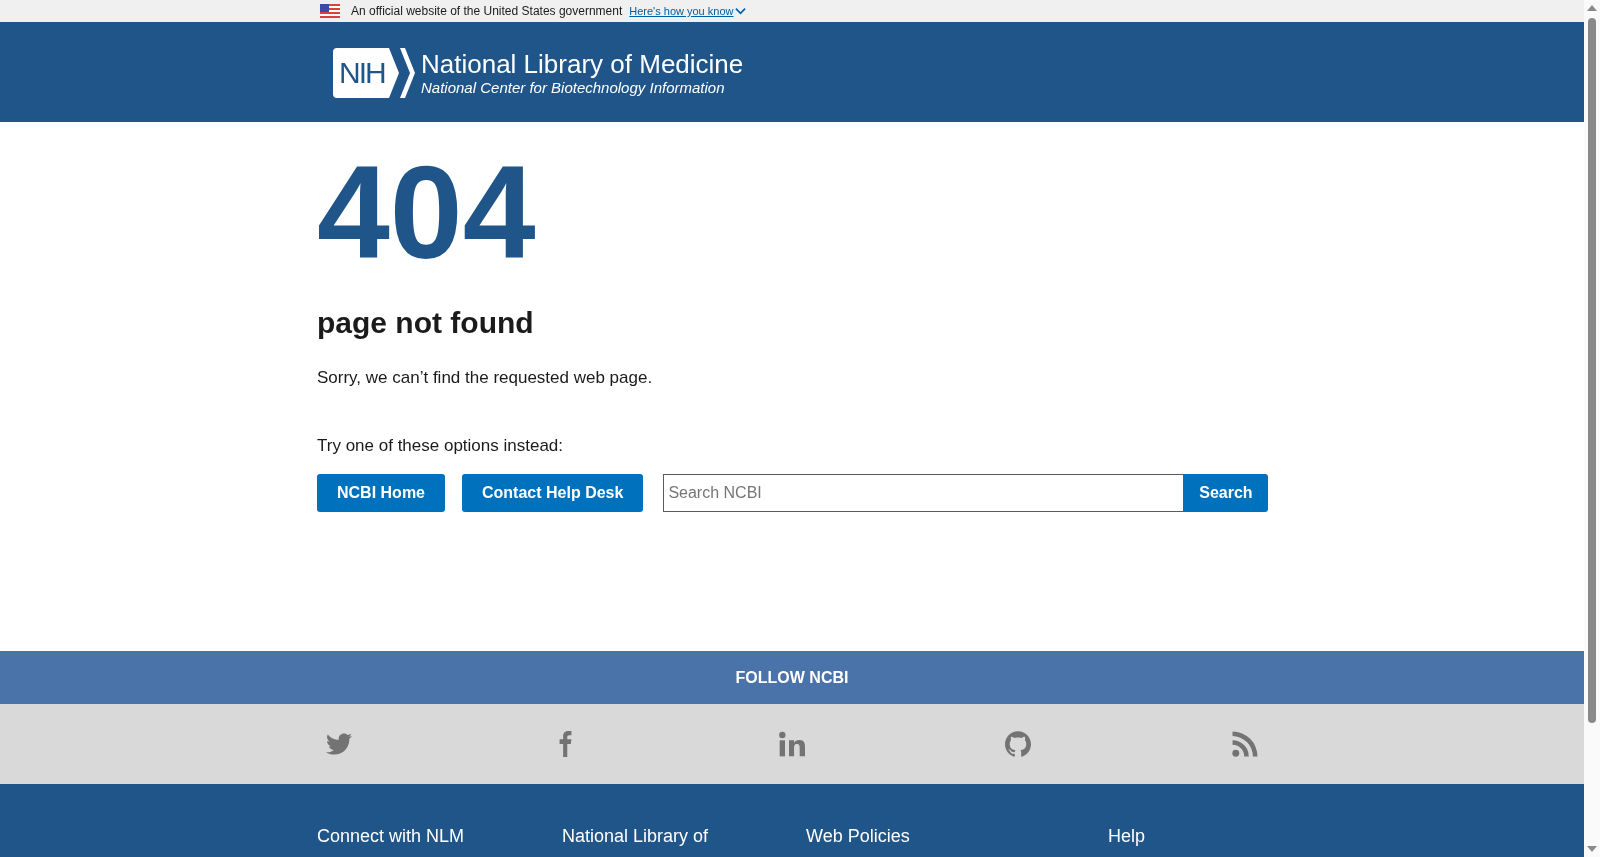  I want to click on error-message: Sorry, we can’t find the requested web page., so click(485, 378).